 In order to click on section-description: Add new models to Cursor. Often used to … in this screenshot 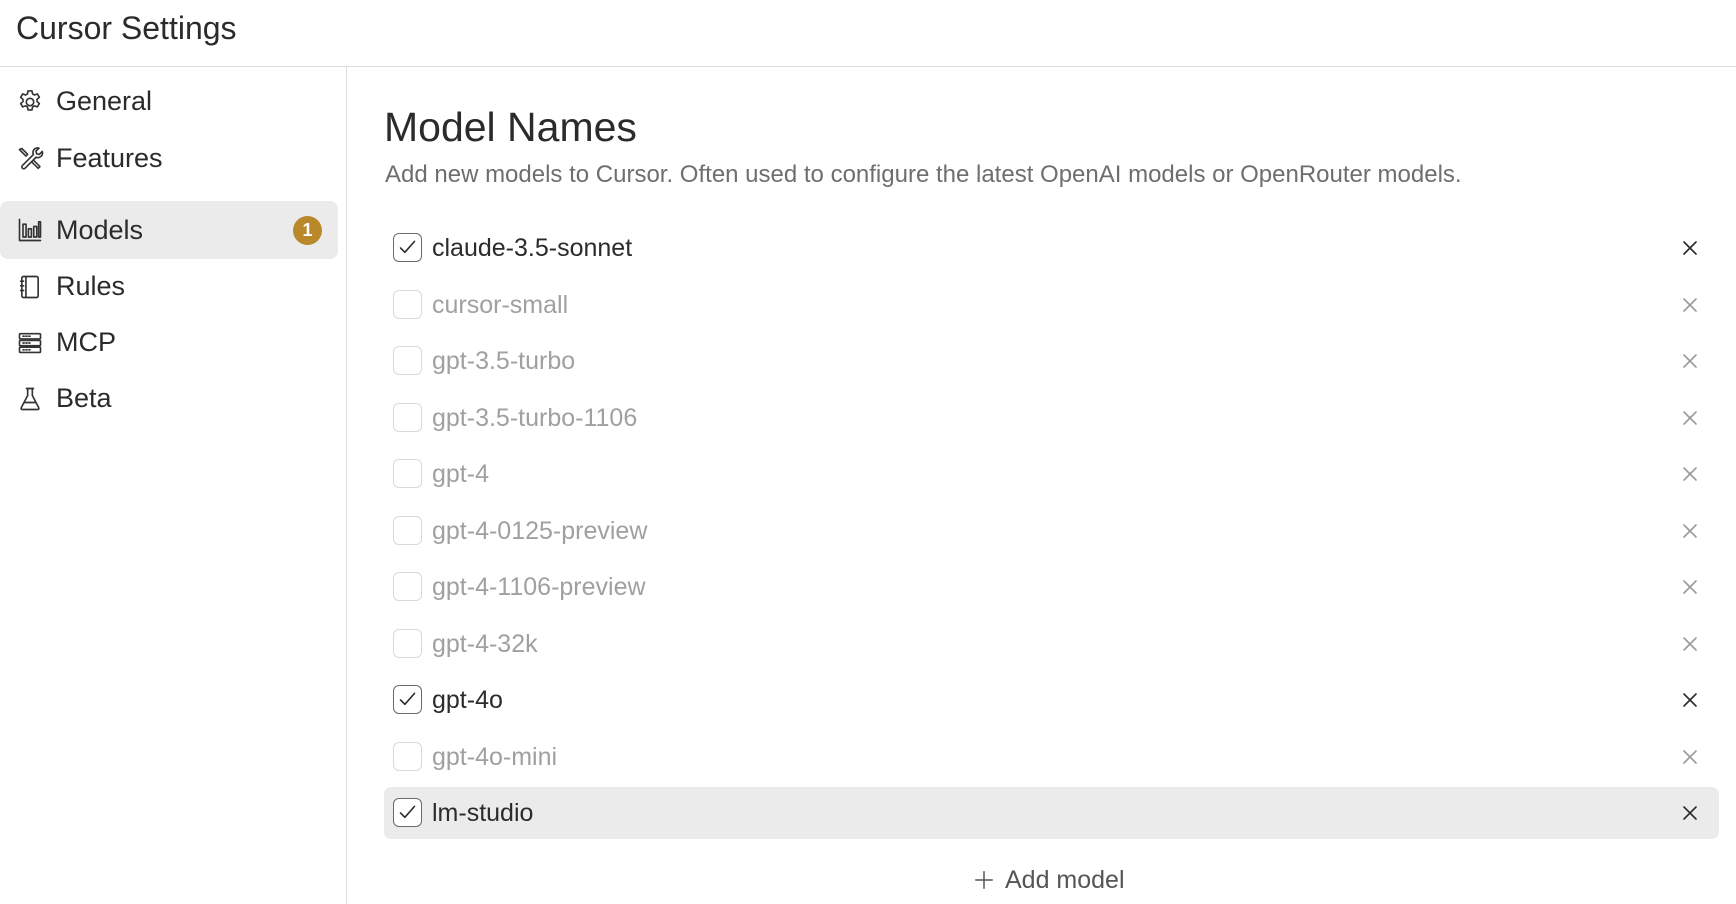, I will do `click(923, 174)`.